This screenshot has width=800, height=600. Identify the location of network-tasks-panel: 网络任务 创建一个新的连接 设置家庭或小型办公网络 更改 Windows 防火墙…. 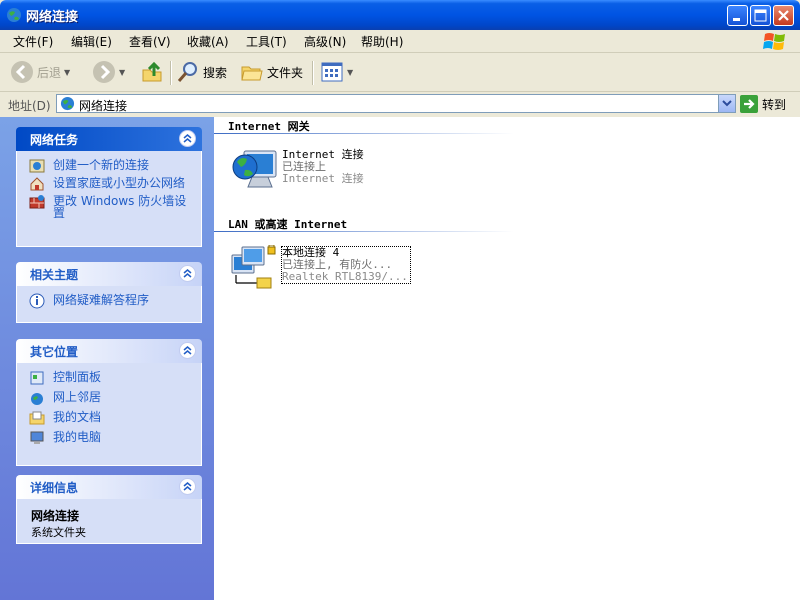
(109, 187).